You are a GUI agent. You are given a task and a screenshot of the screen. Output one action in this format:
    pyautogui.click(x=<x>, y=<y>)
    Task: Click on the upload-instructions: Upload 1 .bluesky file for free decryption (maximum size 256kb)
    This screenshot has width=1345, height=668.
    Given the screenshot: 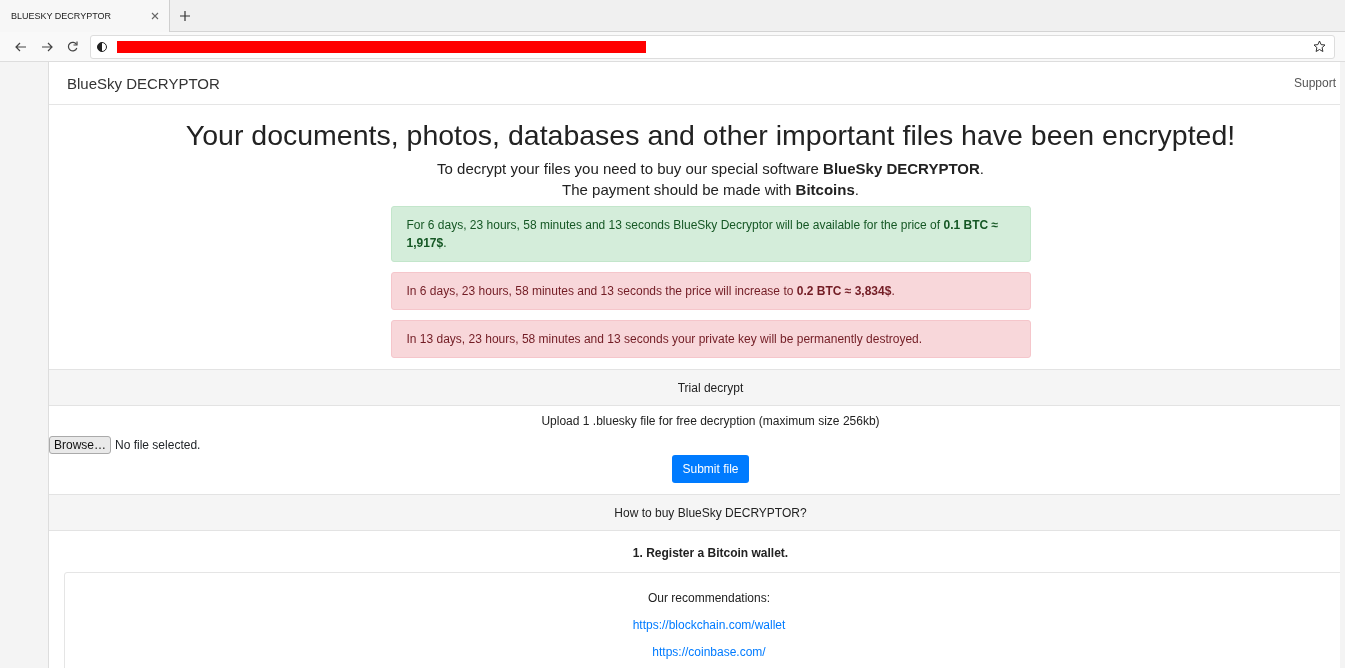 What is the action you would take?
    pyautogui.click(x=710, y=421)
    